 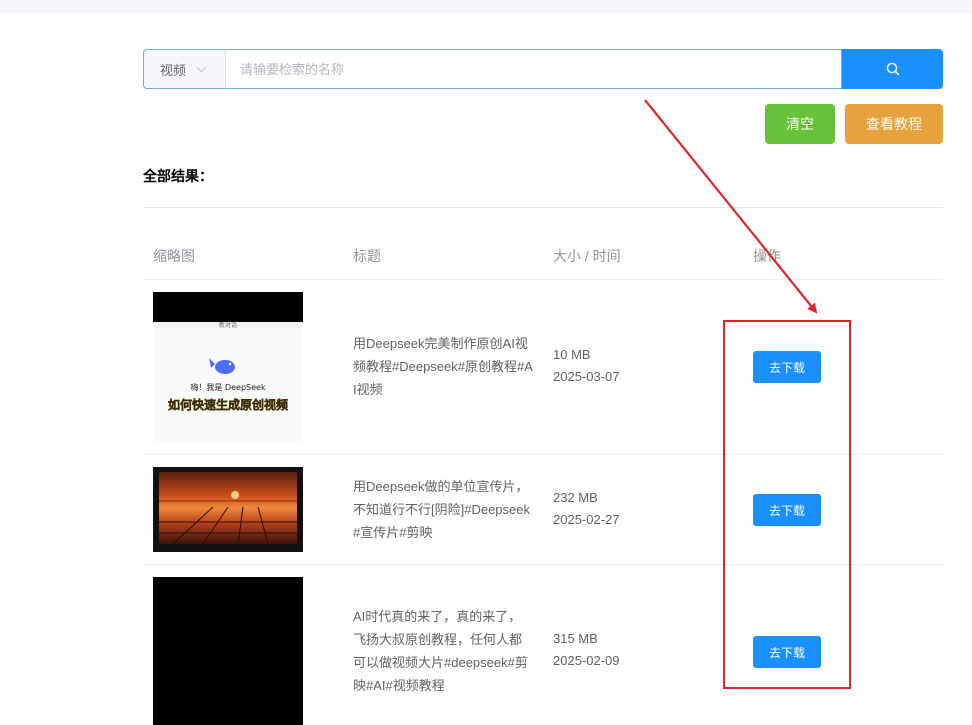 I want to click on thumb-caption-greeting: 嗨！我是 DeepSeek, so click(x=228, y=387).